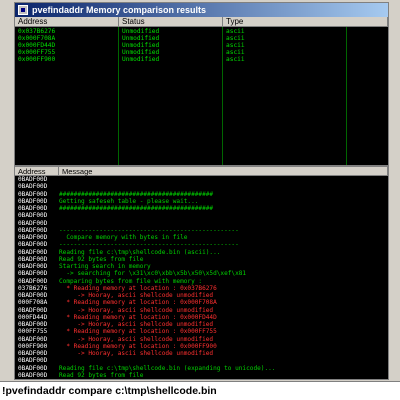 The width and height of the screenshot is (400, 400). Describe the element at coordinates (33, 332) in the screenshot. I see `log-address: 000FF755` at that location.